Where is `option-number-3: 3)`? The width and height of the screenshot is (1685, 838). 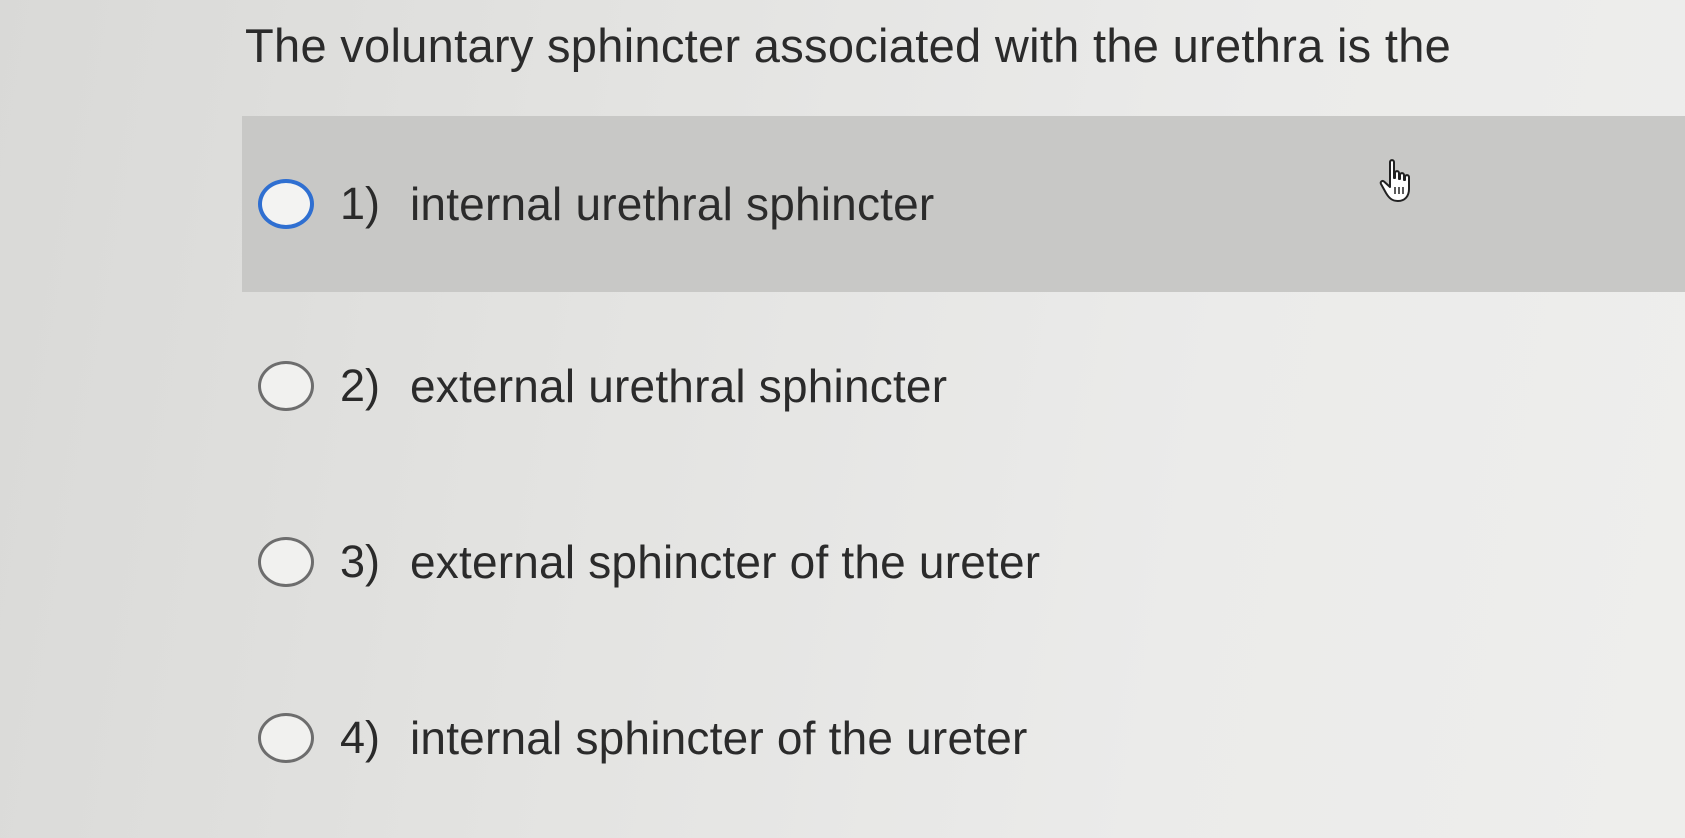 option-number-3: 3) is located at coordinates (360, 561).